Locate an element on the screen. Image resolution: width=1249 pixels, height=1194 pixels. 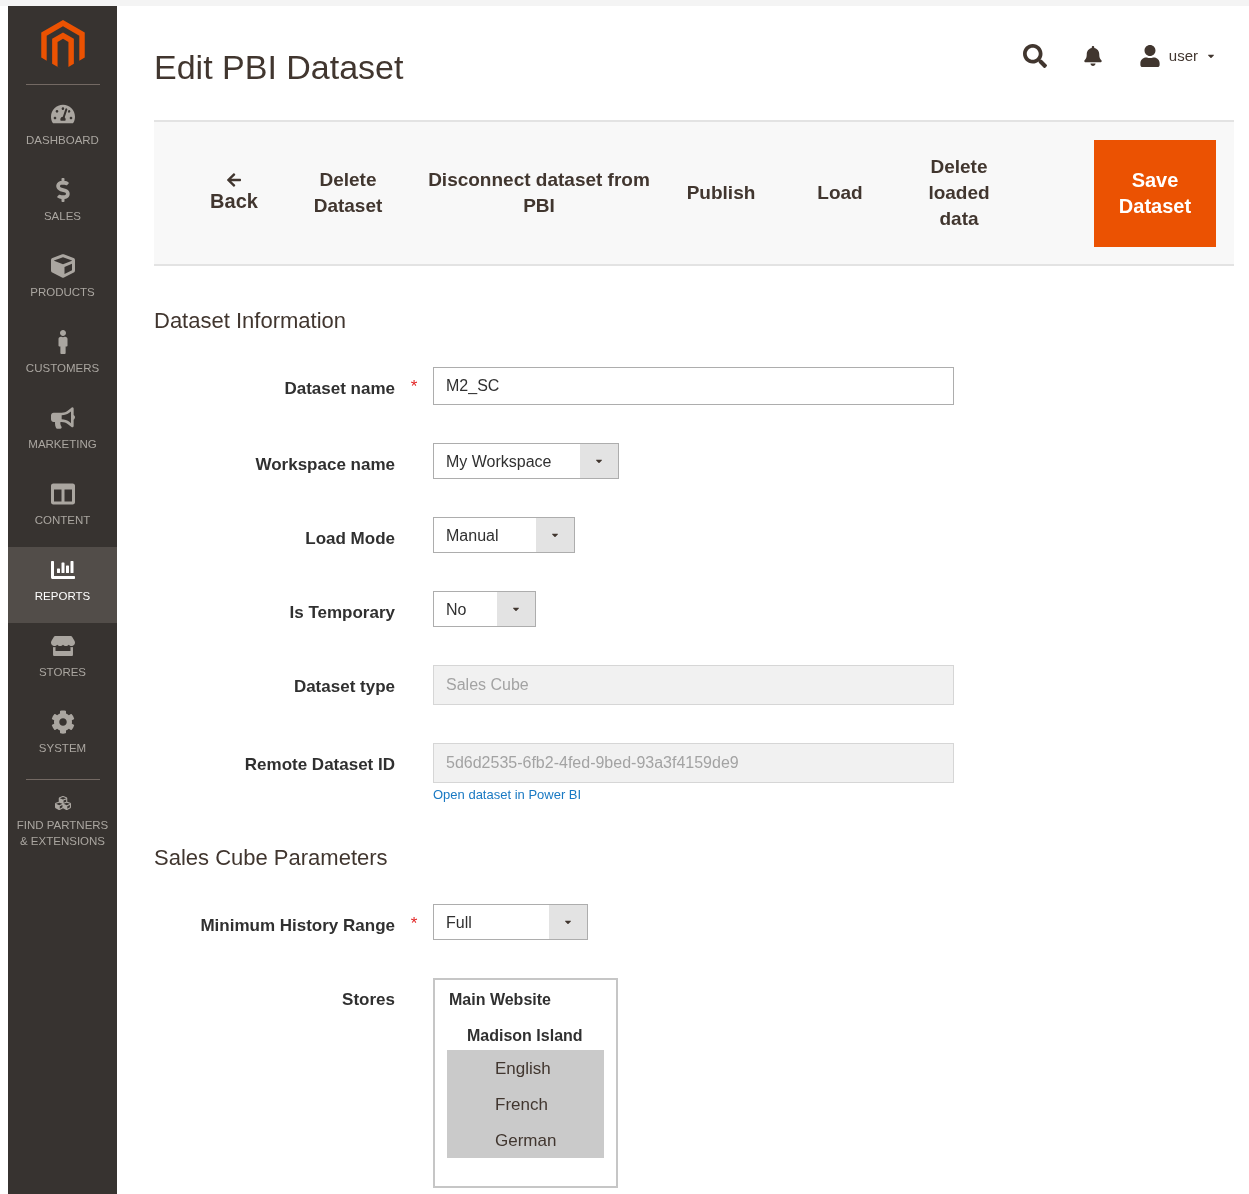
field-label: Dataset type is located at coordinates (343, 687).